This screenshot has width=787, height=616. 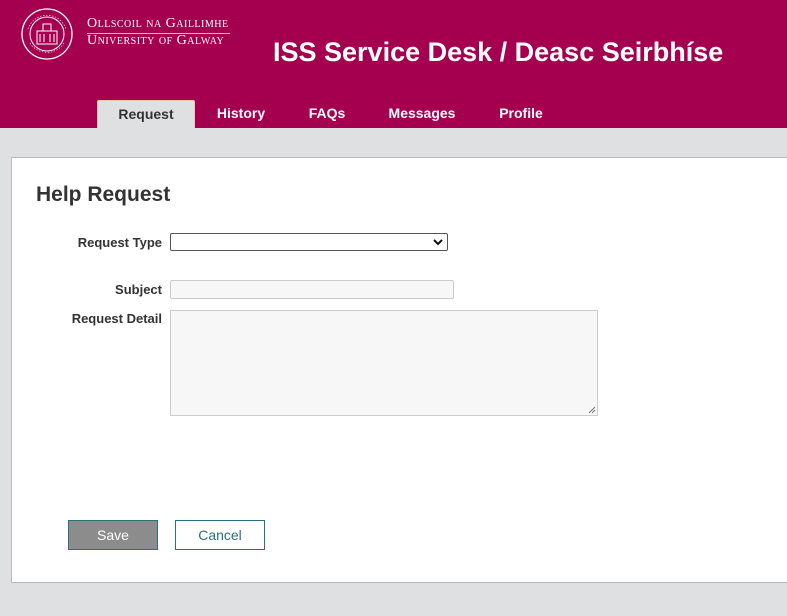 What do you see at coordinates (592, 410) in the screenshot?
I see `resize-grip-icon` at bounding box center [592, 410].